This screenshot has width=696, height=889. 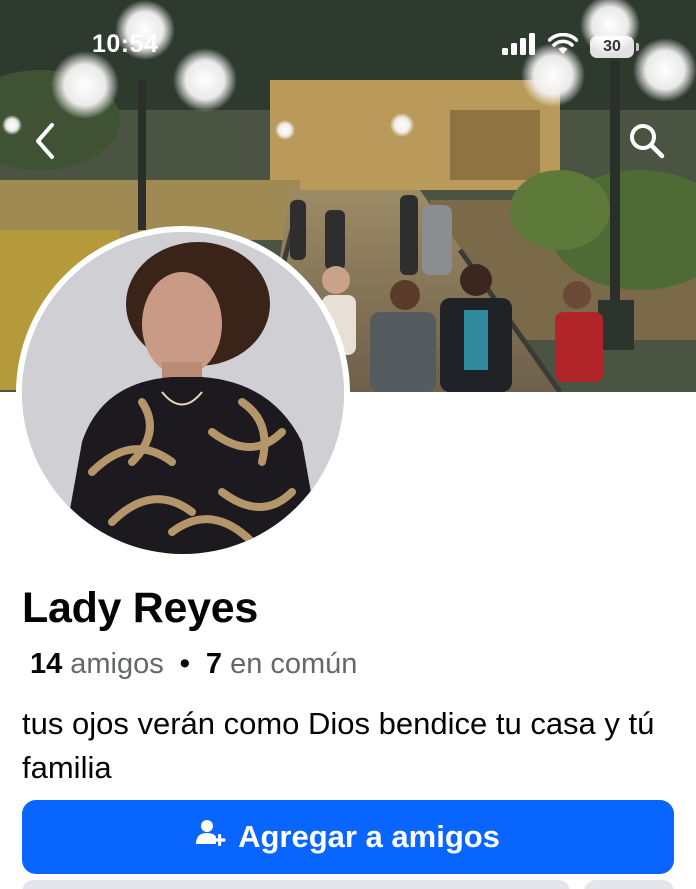 What do you see at coordinates (294, 664) in the screenshot?
I see `mutual-label: en común` at bounding box center [294, 664].